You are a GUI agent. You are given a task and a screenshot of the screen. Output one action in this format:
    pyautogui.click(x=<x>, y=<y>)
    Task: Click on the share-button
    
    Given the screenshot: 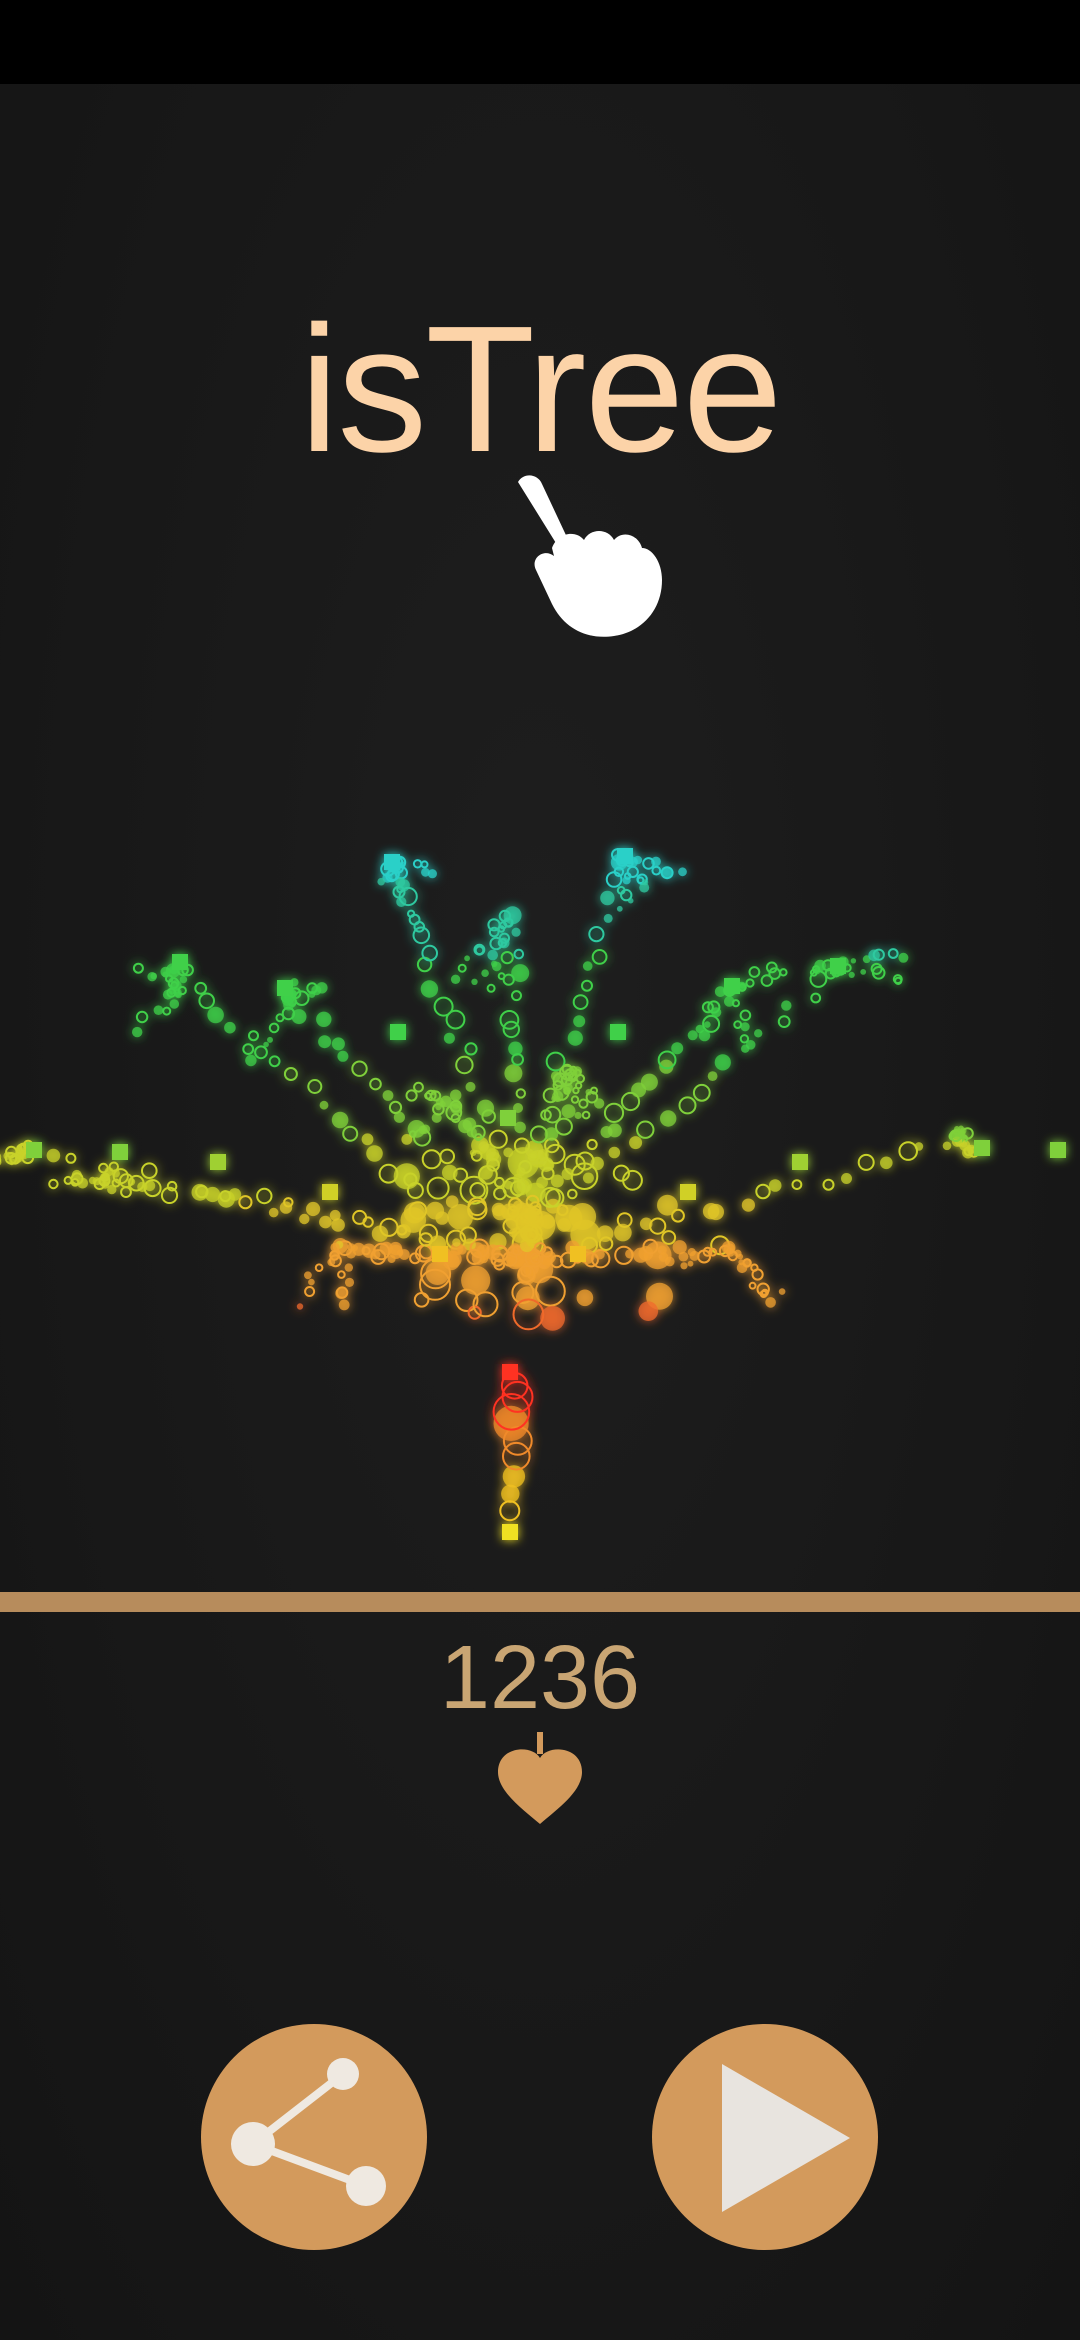 What is the action you would take?
    pyautogui.click(x=314, y=2137)
    